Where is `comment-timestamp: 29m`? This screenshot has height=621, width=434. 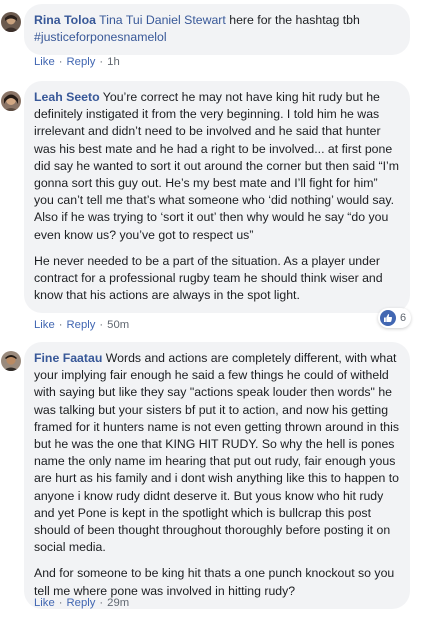 comment-timestamp: 29m is located at coordinates (118, 603).